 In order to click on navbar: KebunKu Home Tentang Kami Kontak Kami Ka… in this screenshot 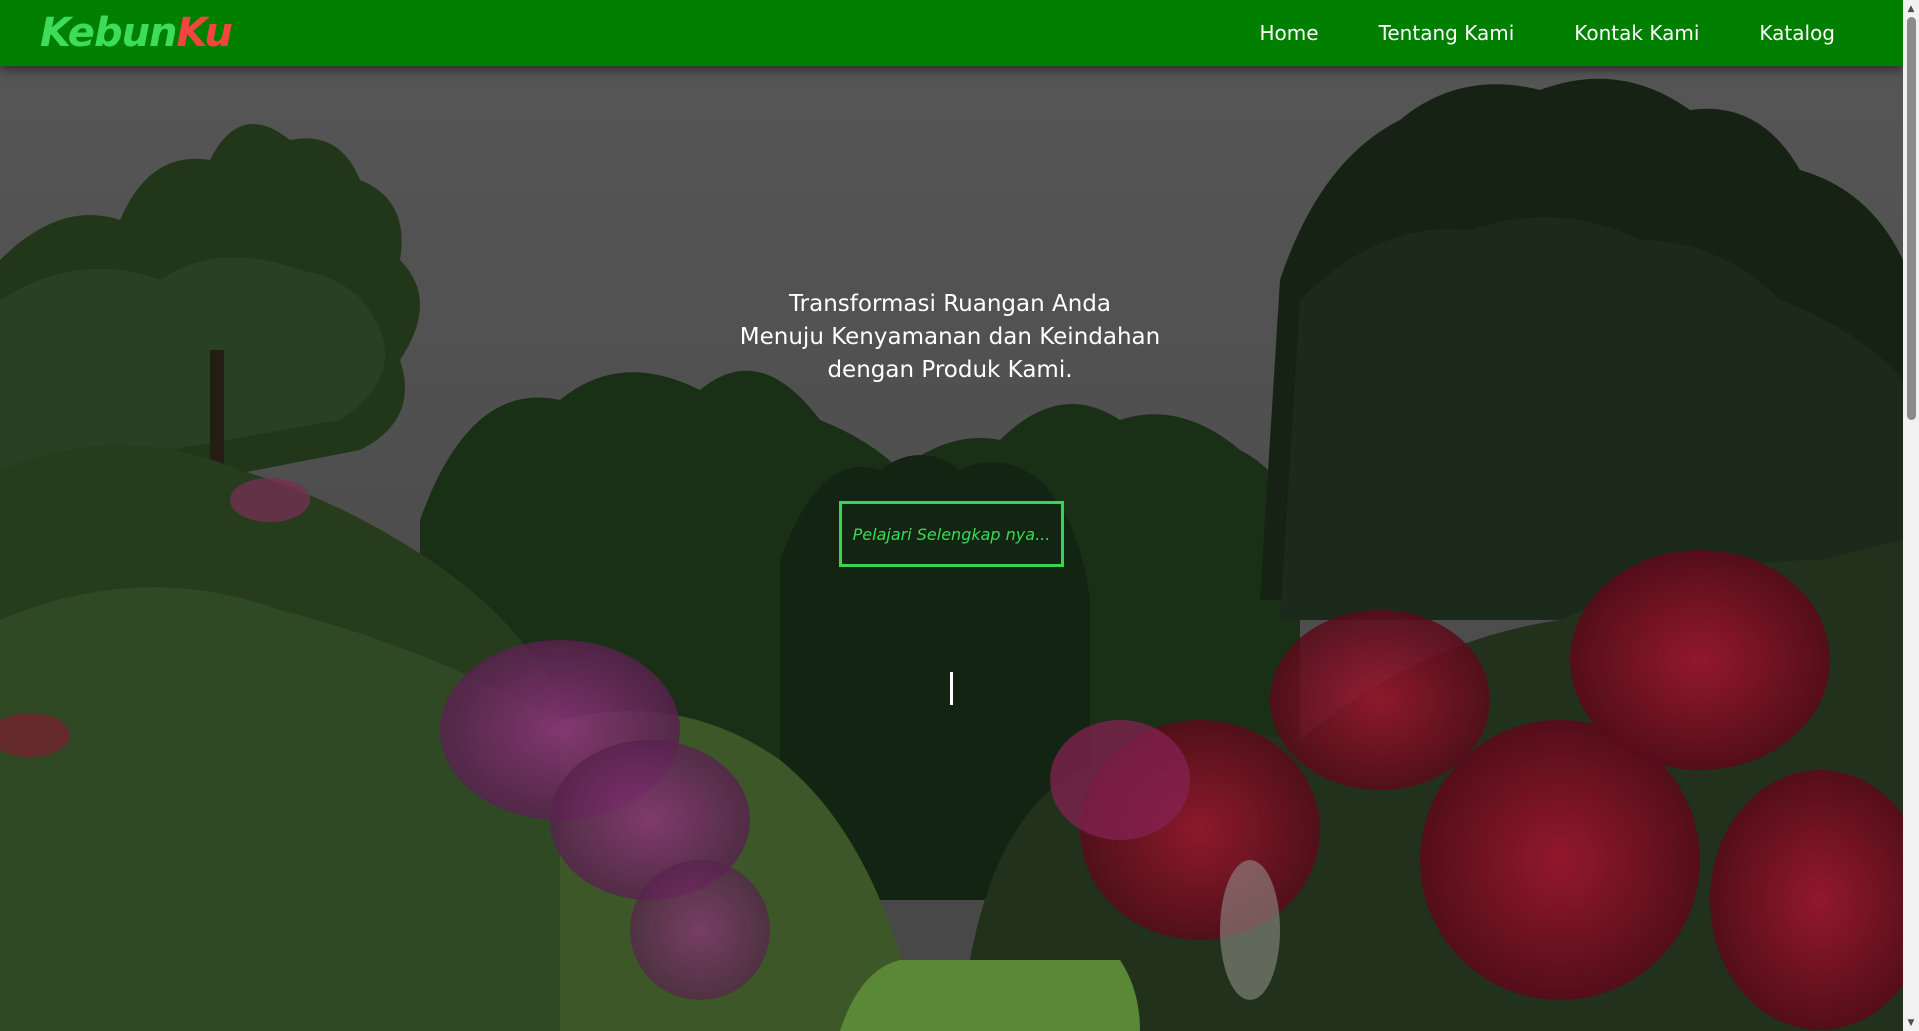, I will do `click(951, 33)`.